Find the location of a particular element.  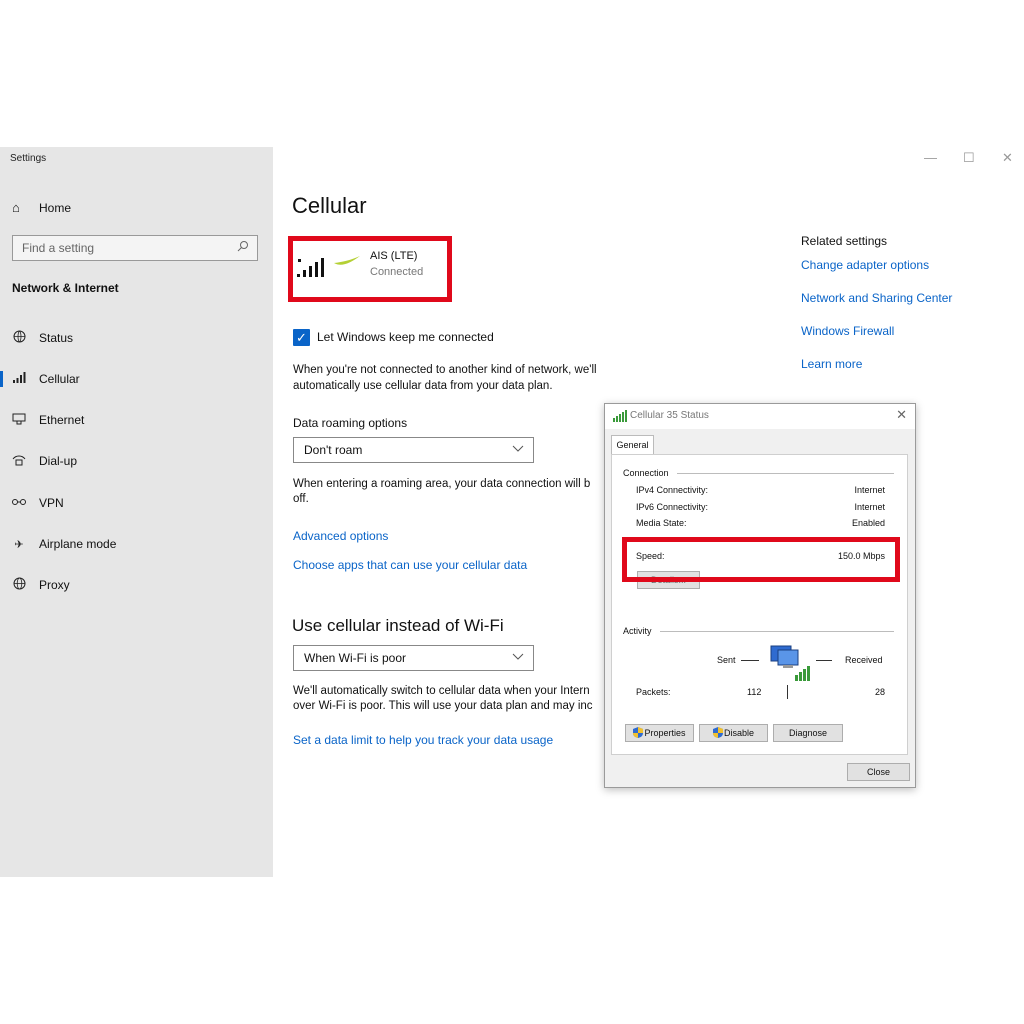

sidebar-item-label: Ethernet is located at coordinates (62, 420).